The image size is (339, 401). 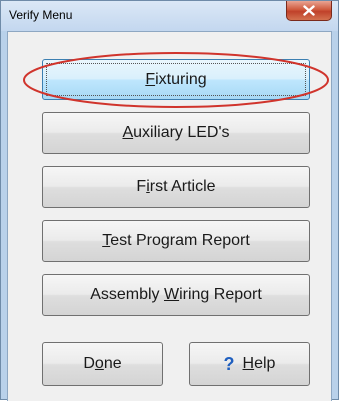 I want to click on help-label: Help, so click(x=259, y=363).